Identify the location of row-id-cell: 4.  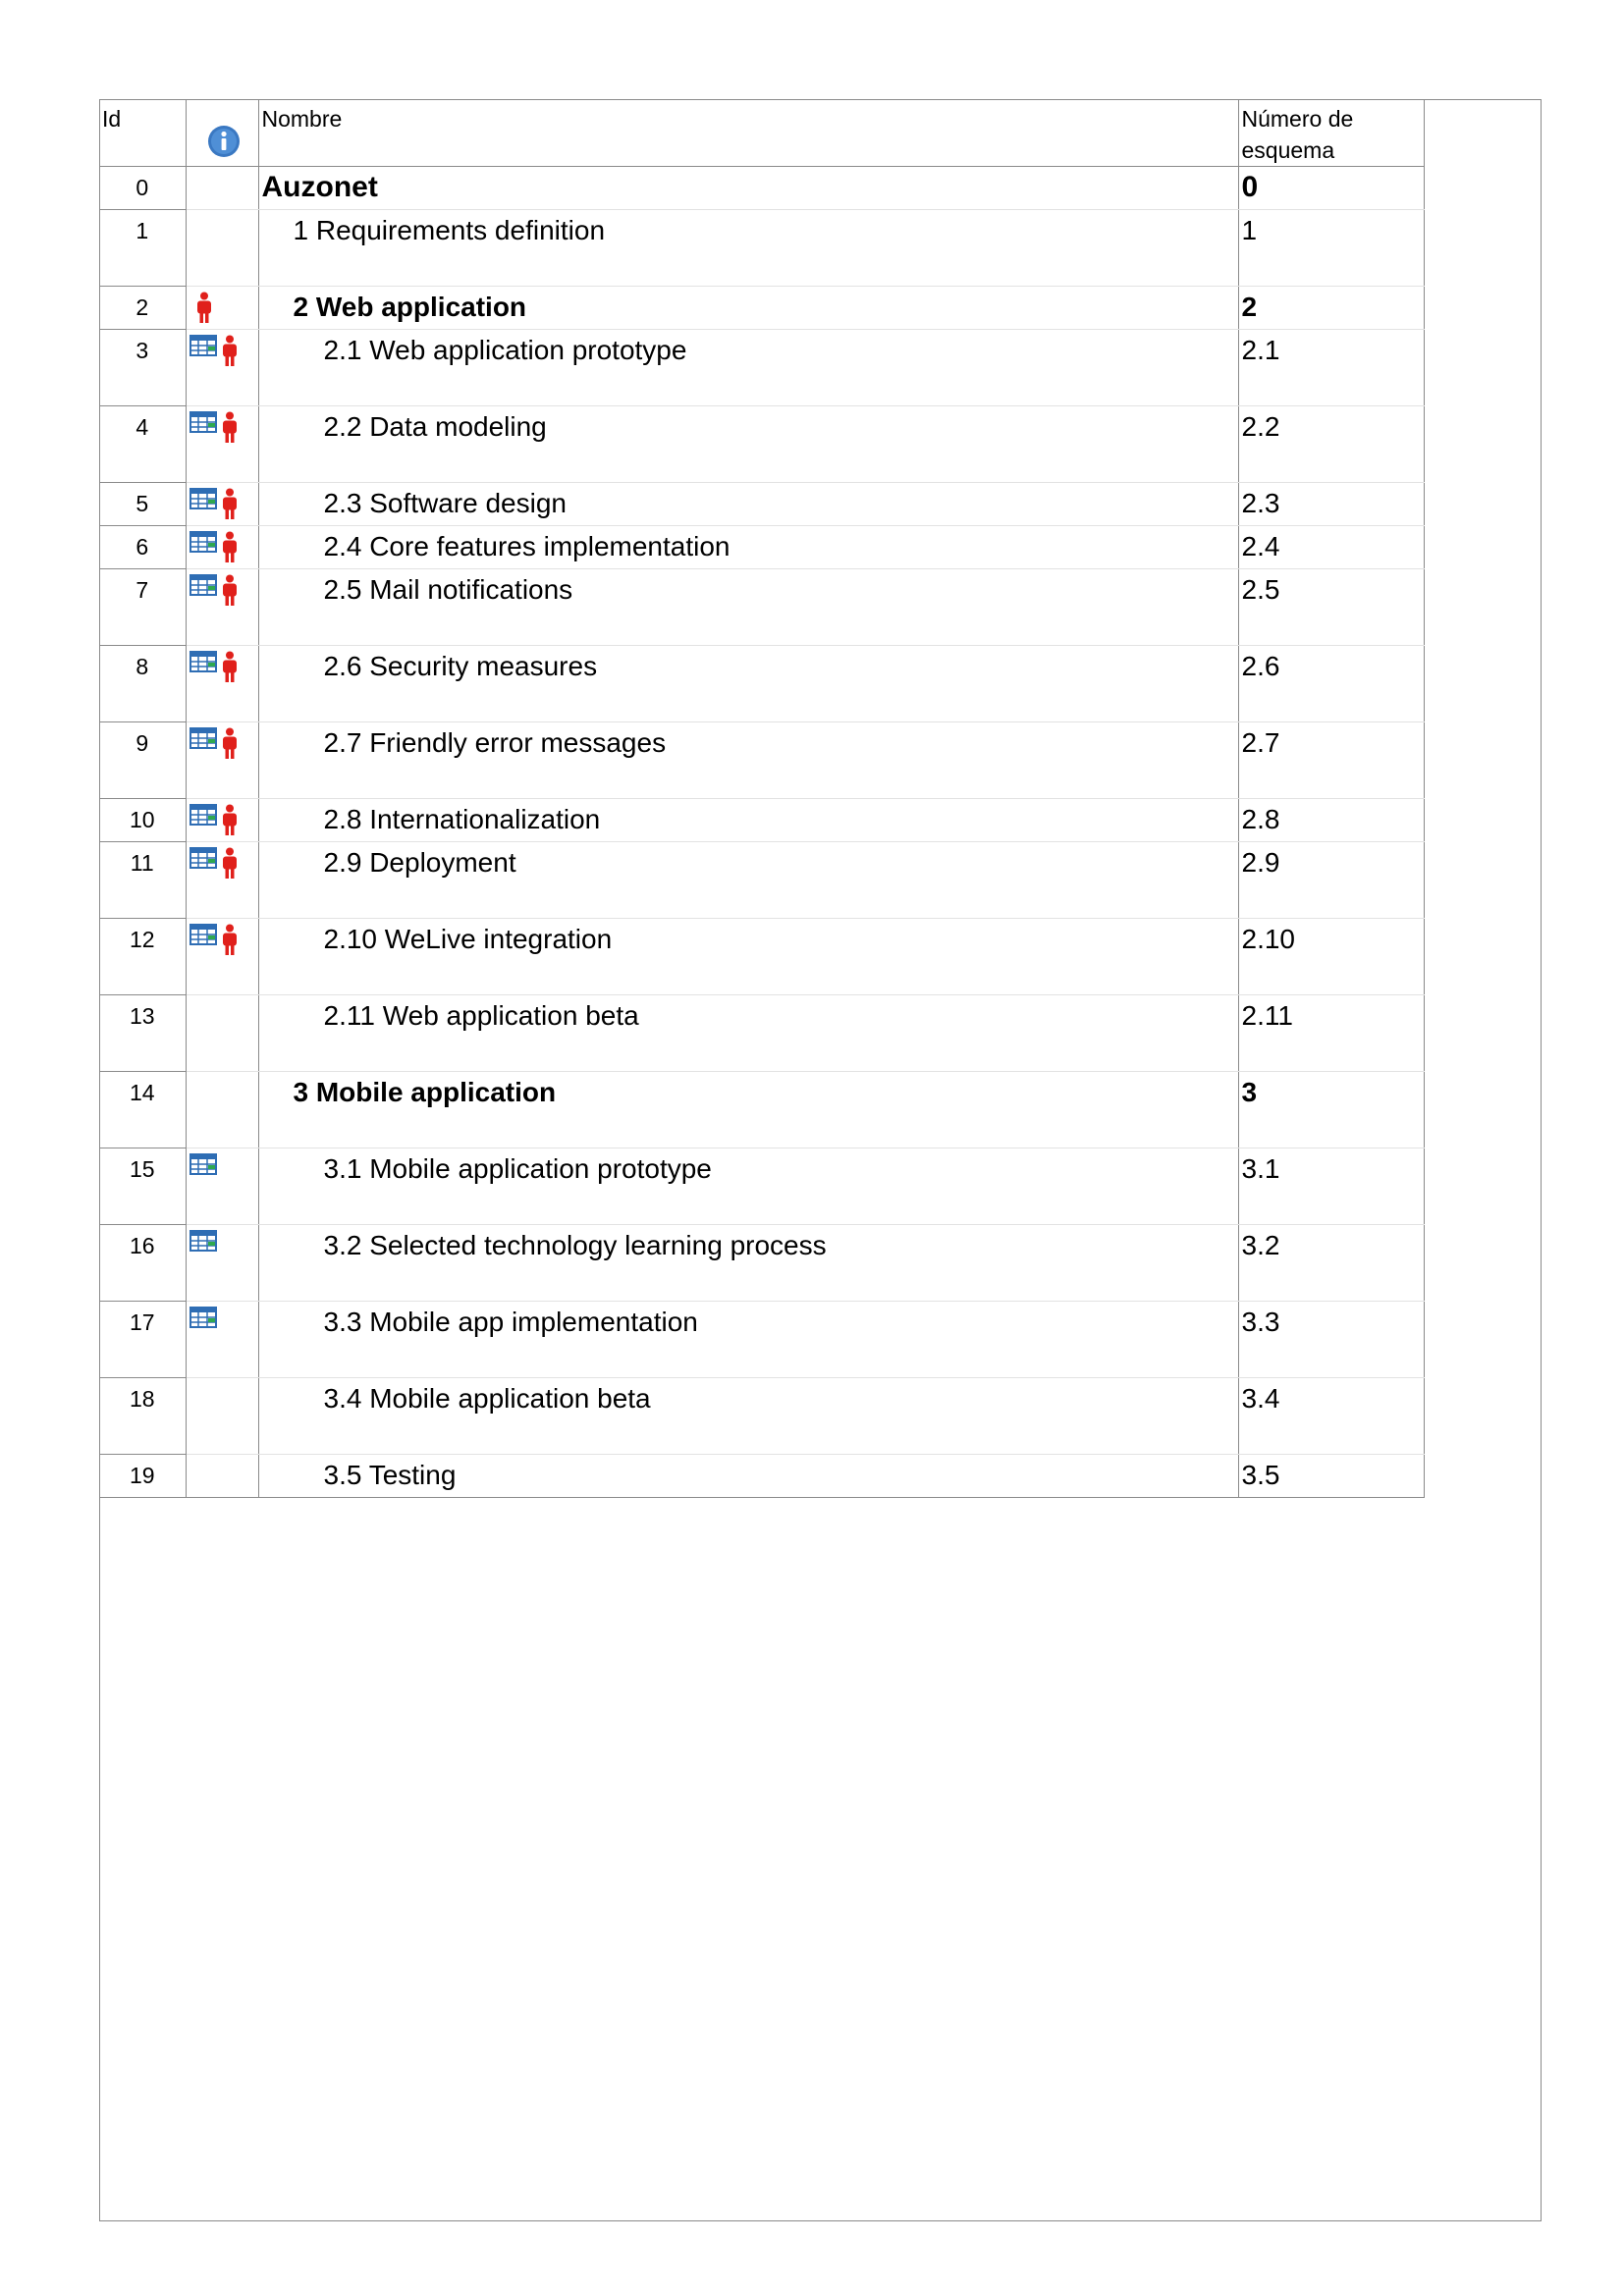
(143, 444).